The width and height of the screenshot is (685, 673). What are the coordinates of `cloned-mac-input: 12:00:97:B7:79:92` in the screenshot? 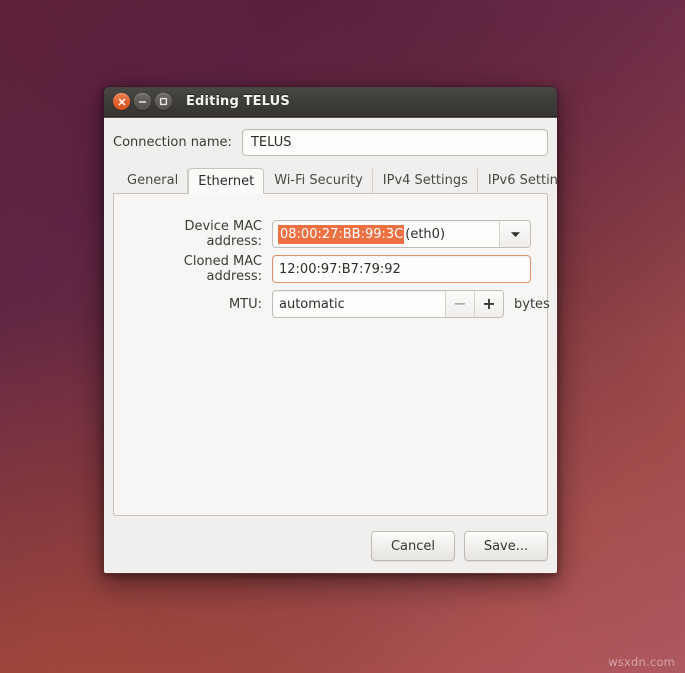 It's located at (401, 269).